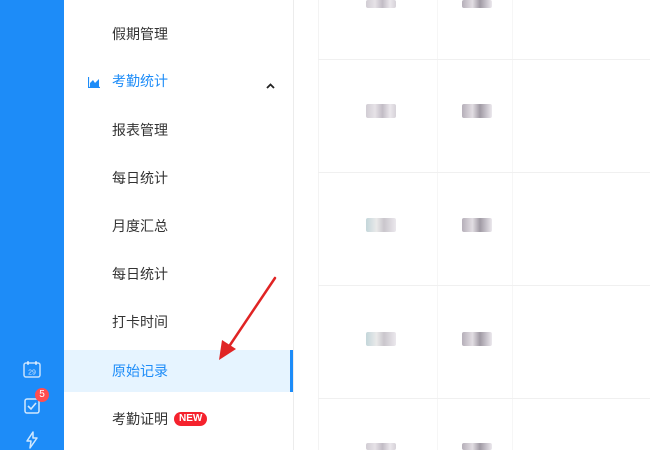 Image resolution: width=650 pixels, height=452 pixels. Describe the element at coordinates (178, 371) in the screenshot. I see `menu-item-raw-records: 原始记录` at that location.